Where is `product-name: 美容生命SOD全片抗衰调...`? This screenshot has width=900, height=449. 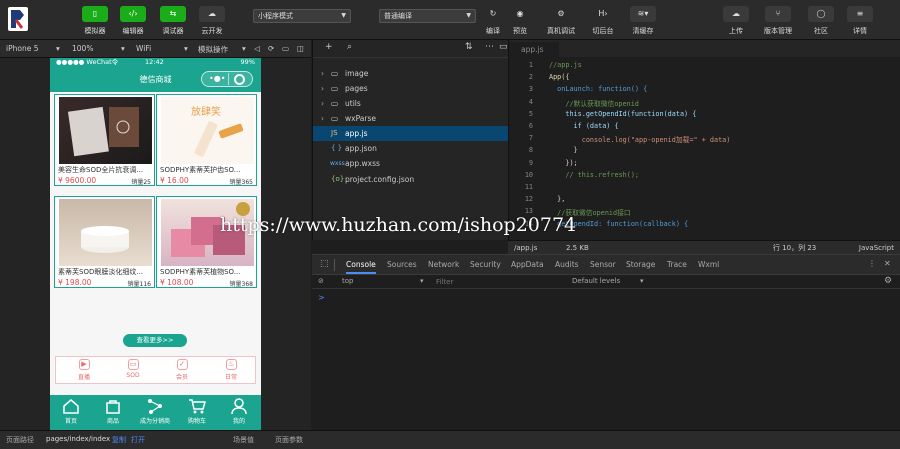
product-name: 美容生命SOD全片抗衰调... is located at coordinates (101, 170).